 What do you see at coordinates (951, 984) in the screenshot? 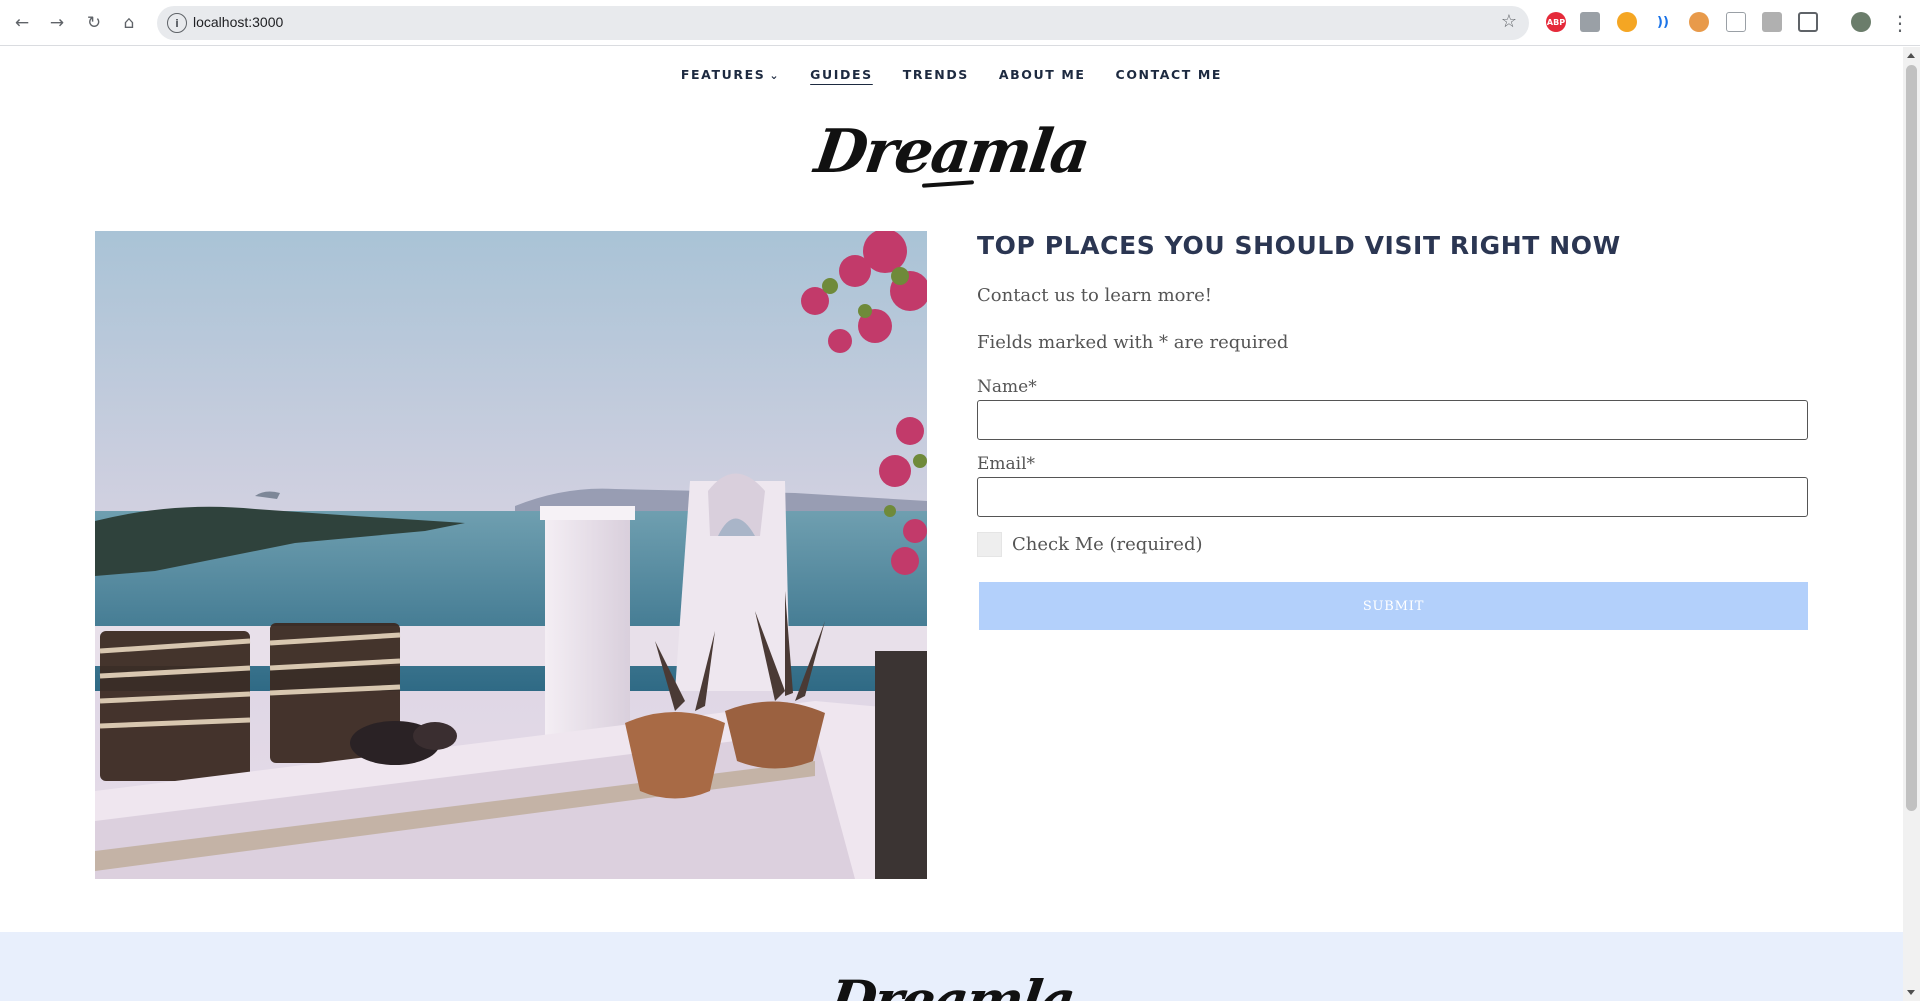
I see `footer-logo: Dreamla` at bounding box center [951, 984].